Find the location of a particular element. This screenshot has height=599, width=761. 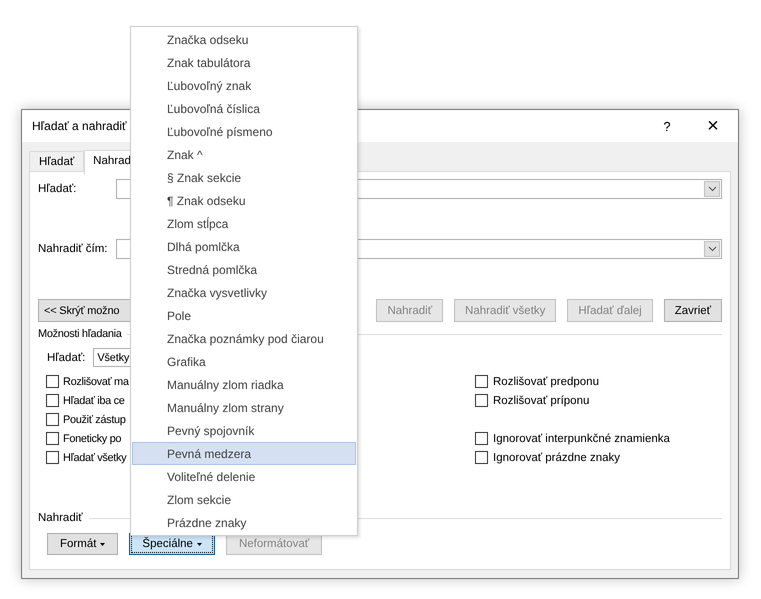

menu-item: Pevná medzera is located at coordinates (244, 453).